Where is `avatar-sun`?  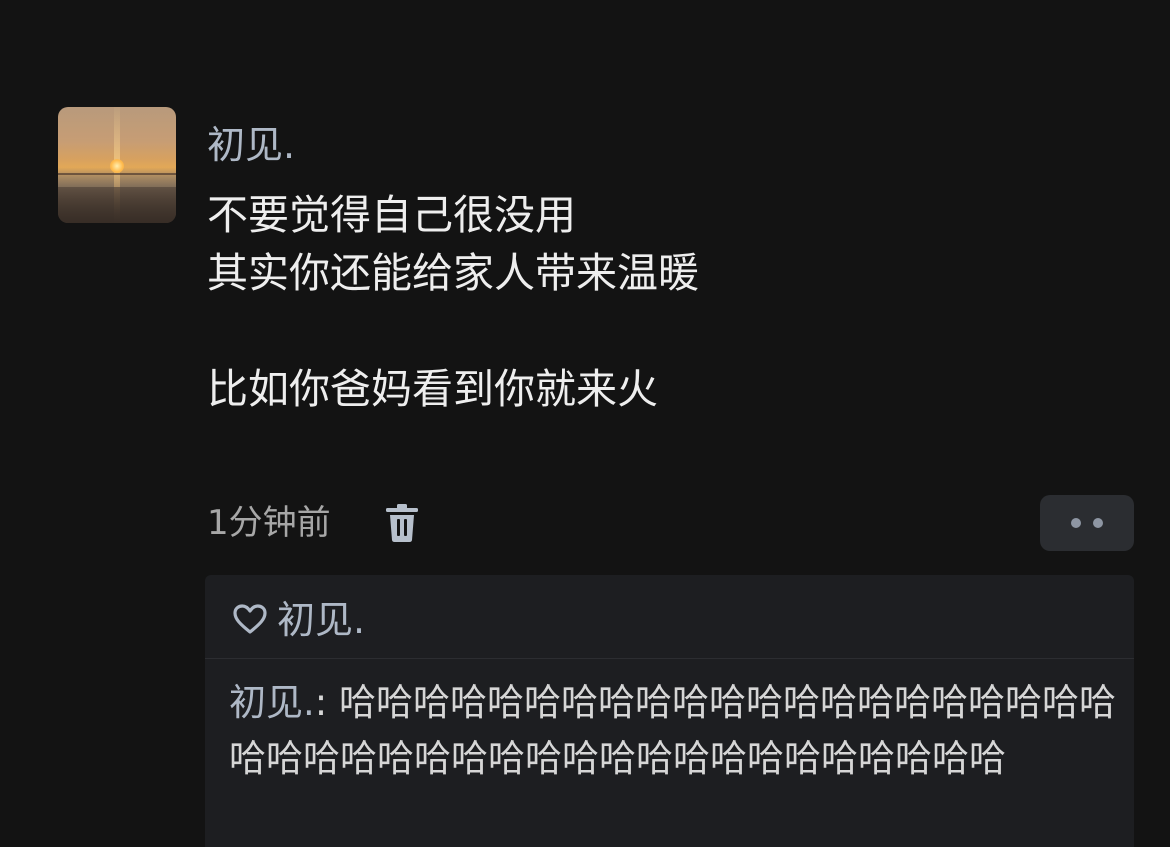 avatar-sun is located at coordinates (117, 166).